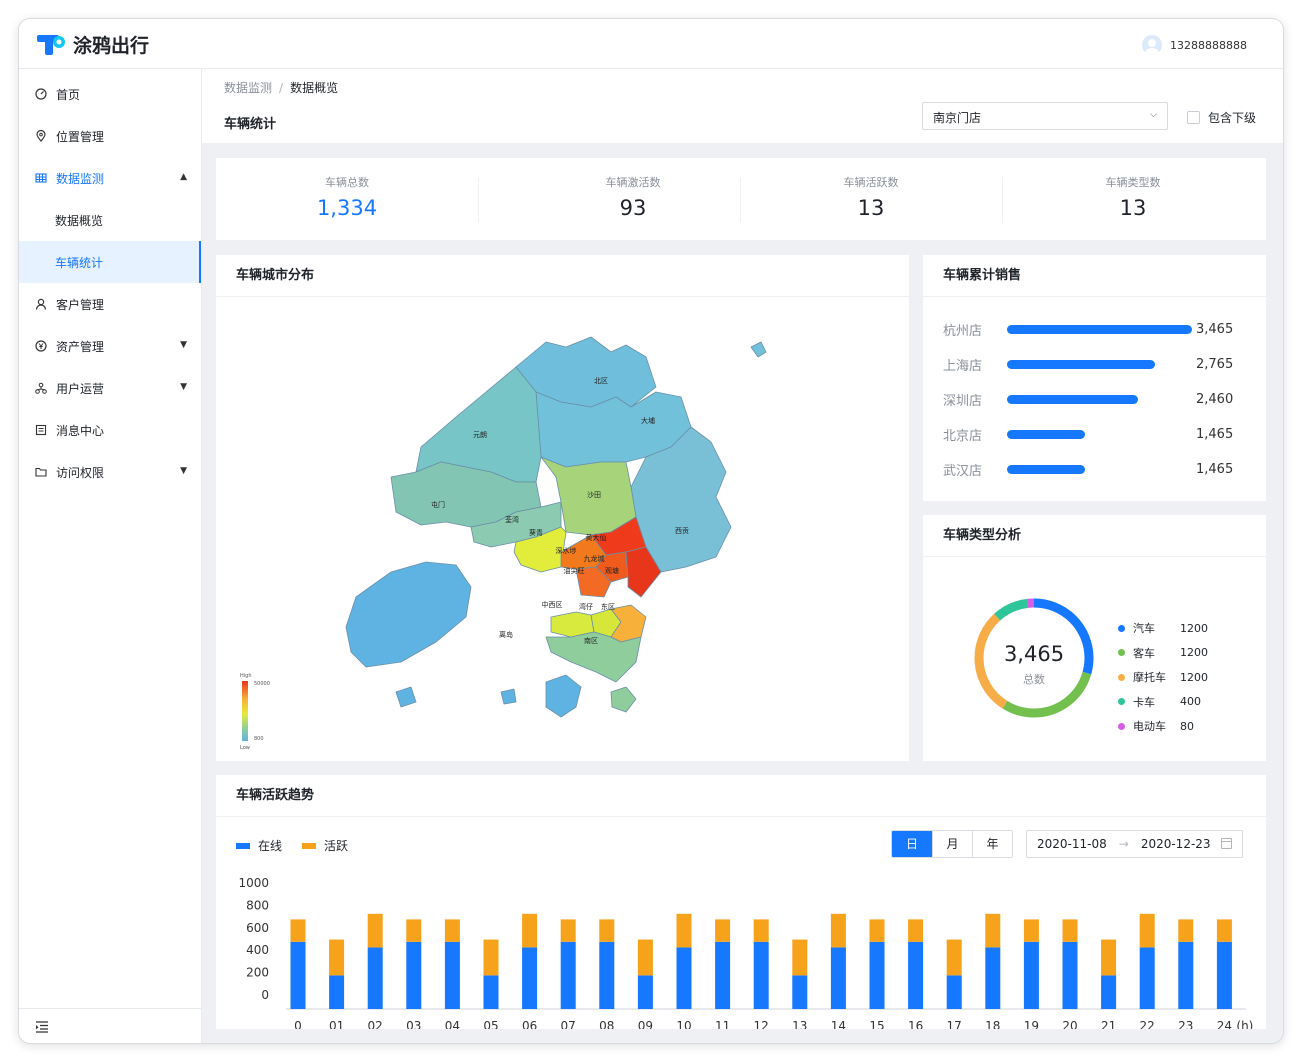 This screenshot has height=1062, width=1304. Describe the element at coordinates (1072, 844) in the screenshot. I see `date-start: 2020-11-08` at that location.